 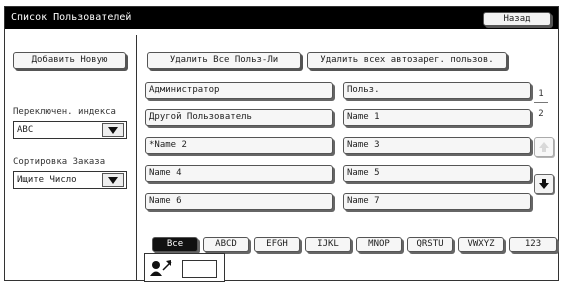 I want to click on user-button: Name 1, so click(x=437, y=117).